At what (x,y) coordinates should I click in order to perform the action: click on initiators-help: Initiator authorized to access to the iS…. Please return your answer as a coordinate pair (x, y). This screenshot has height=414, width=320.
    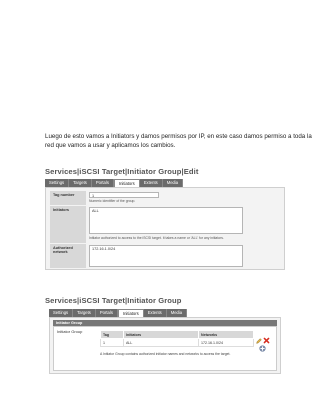
    Looking at the image, I should click on (156, 238).